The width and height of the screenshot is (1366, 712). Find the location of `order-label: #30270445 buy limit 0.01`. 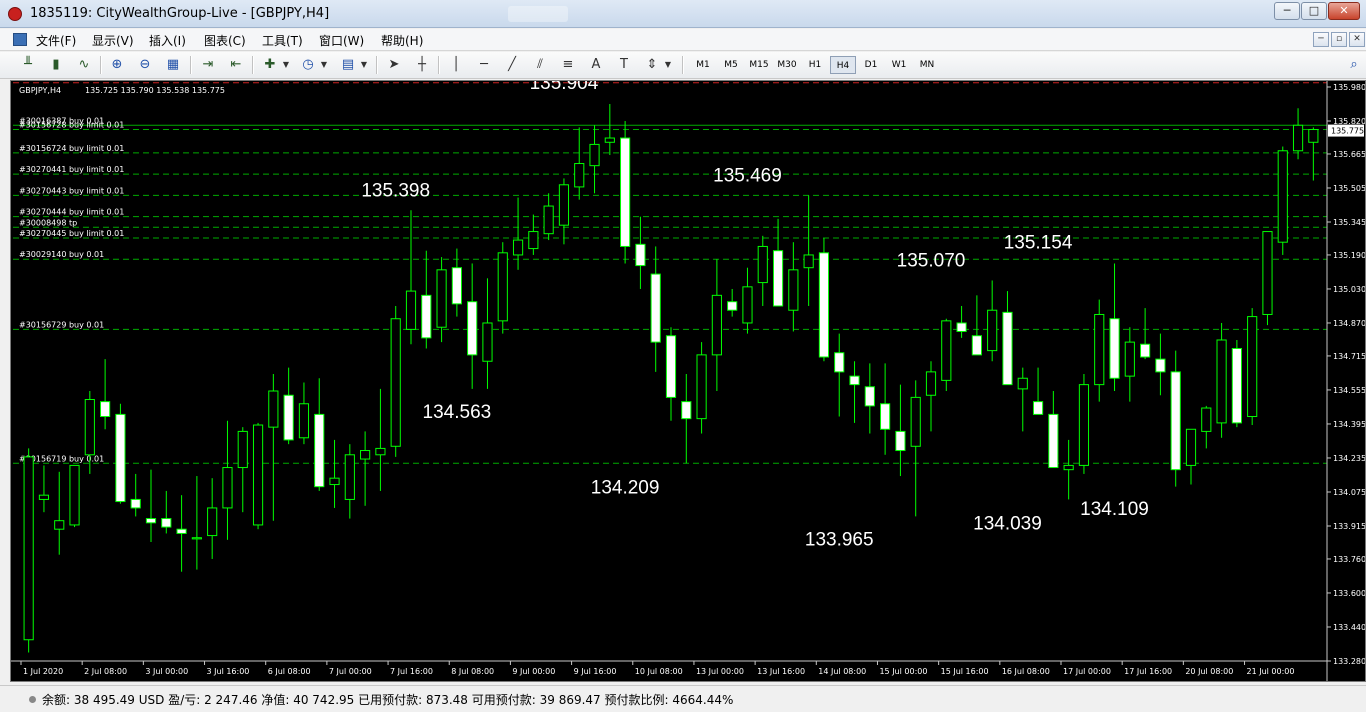

order-label: #30270445 buy limit 0.01 is located at coordinates (71, 233).